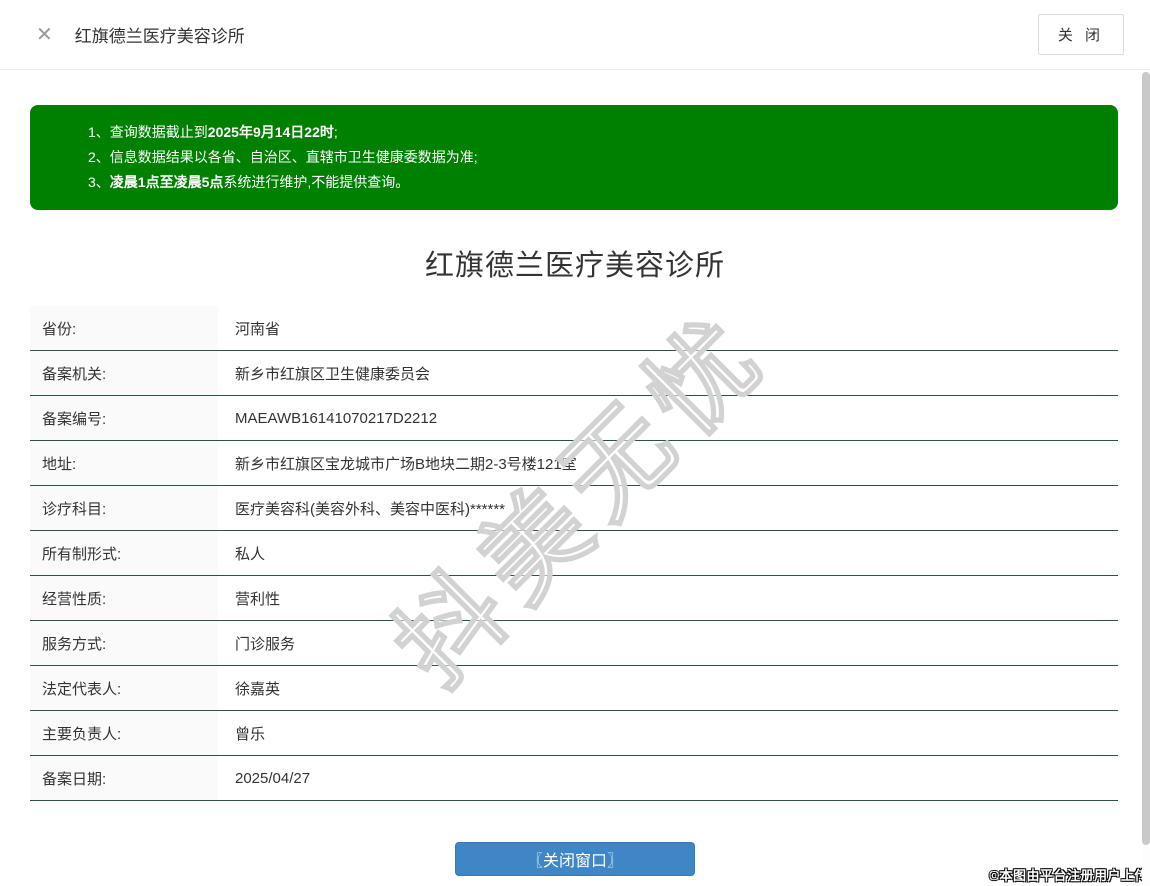 Image resolution: width=1150 pixels, height=886 pixels. What do you see at coordinates (124, 508) in the screenshot?
I see `row-label: 诊疗科目:` at bounding box center [124, 508].